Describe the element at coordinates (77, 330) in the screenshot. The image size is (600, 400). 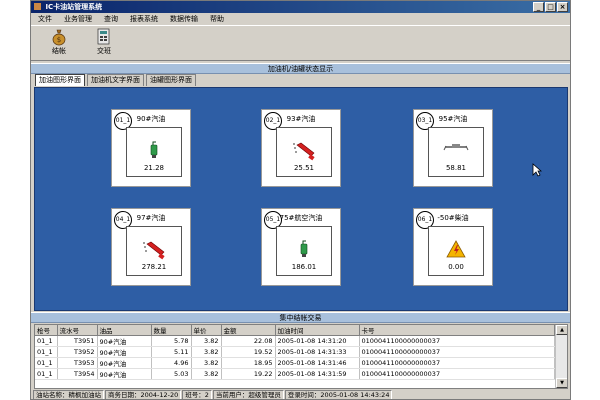
I see `column-header: 流水号` at that location.